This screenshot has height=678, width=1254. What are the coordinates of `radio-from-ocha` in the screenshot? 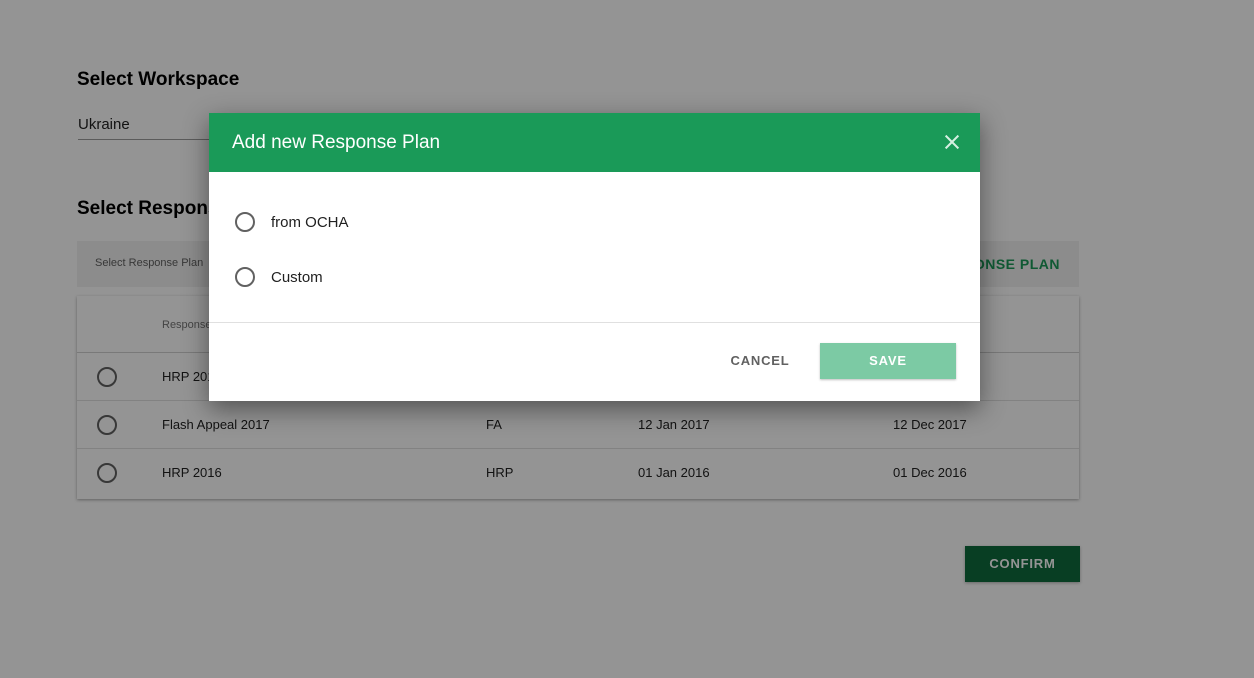 It's located at (245, 222).